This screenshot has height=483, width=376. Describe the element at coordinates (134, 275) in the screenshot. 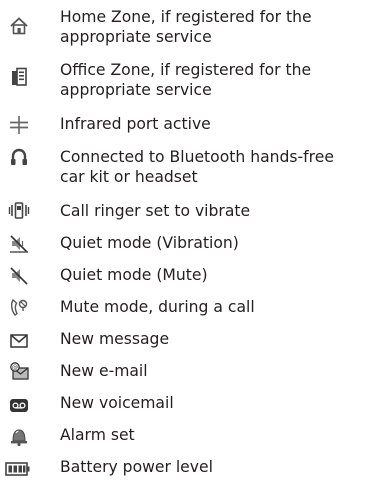

I see `indicator-label: Quiet mode (Mute)` at that location.